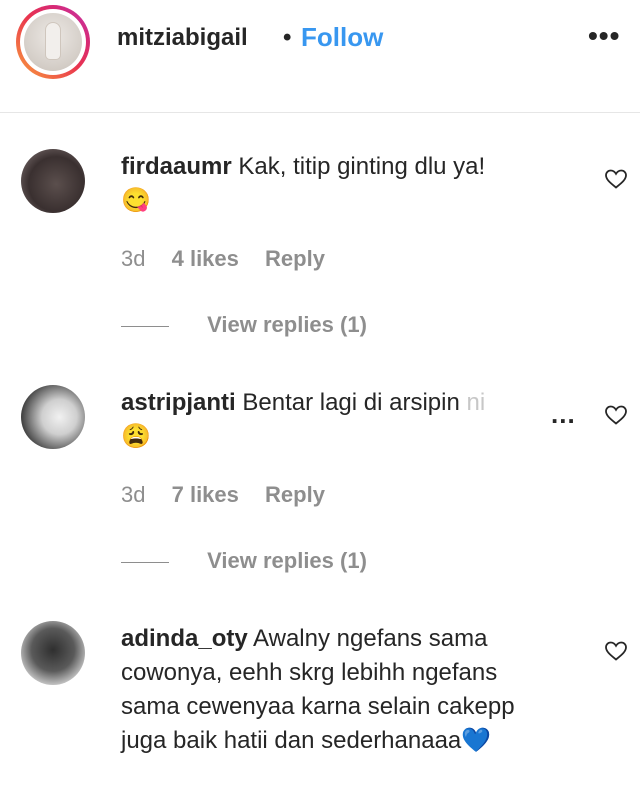 The image size is (640, 811). Describe the element at coordinates (342, 37) in the screenshot. I see `follow-button: Follow` at that location.